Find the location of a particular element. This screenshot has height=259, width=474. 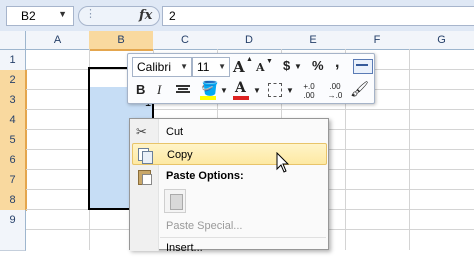

row-header-2: 2 is located at coordinates (13, 80).